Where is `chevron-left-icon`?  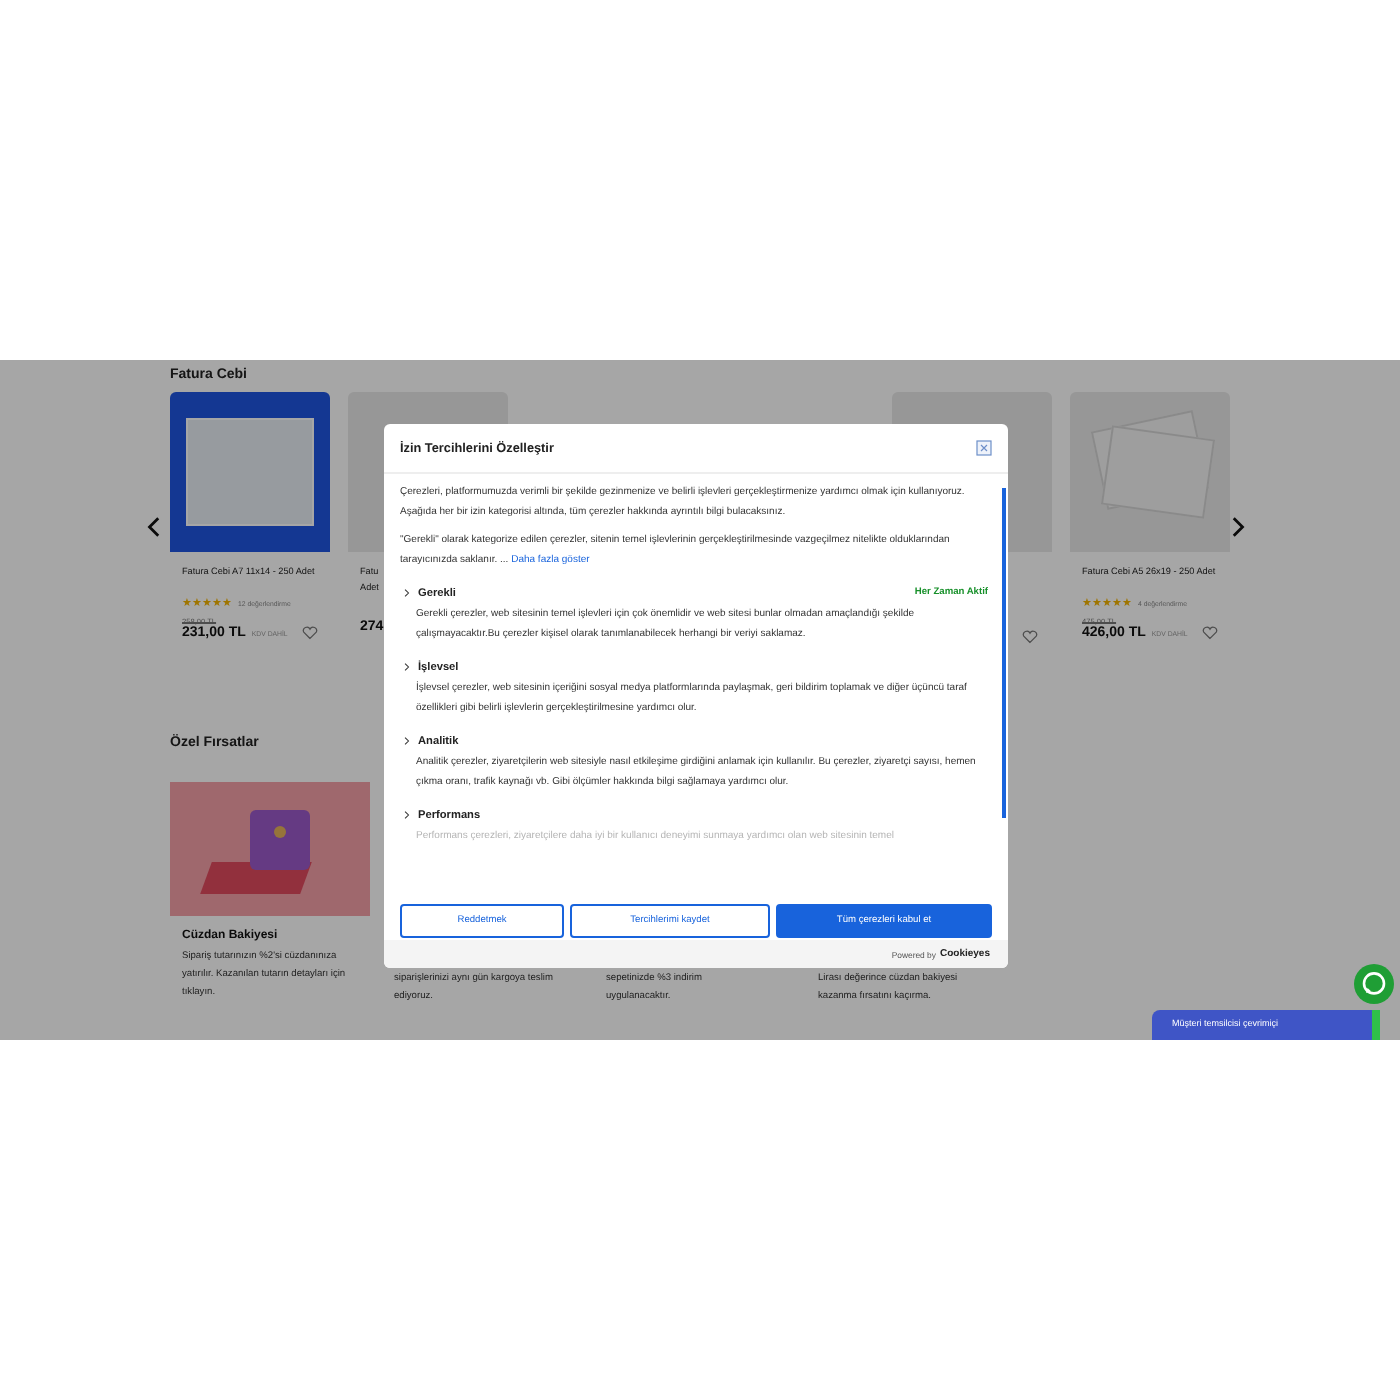
chevron-left-icon is located at coordinates (153, 527).